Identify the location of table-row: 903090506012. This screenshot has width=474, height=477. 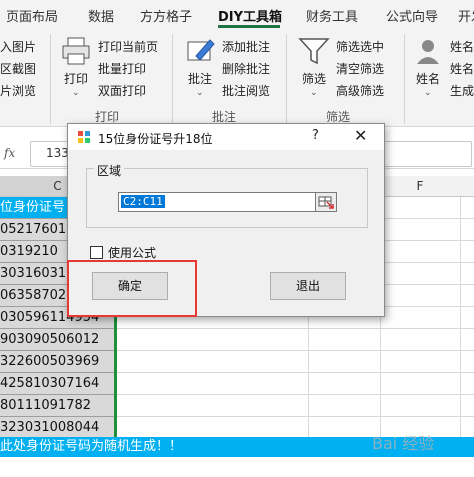
(58, 340).